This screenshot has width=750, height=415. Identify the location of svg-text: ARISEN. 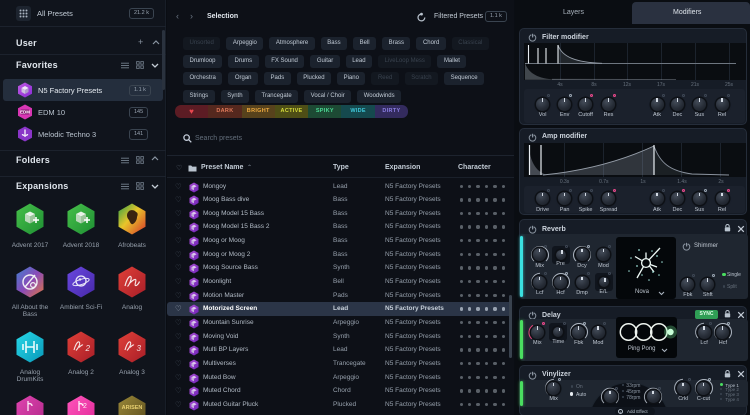
(132, 408).